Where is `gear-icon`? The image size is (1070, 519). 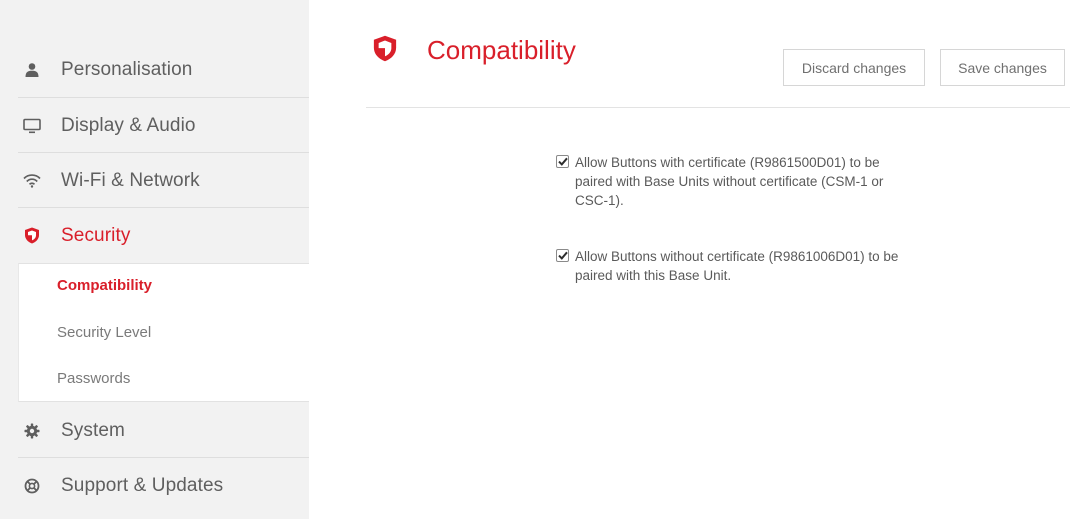 gear-icon is located at coordinates (32, 431).